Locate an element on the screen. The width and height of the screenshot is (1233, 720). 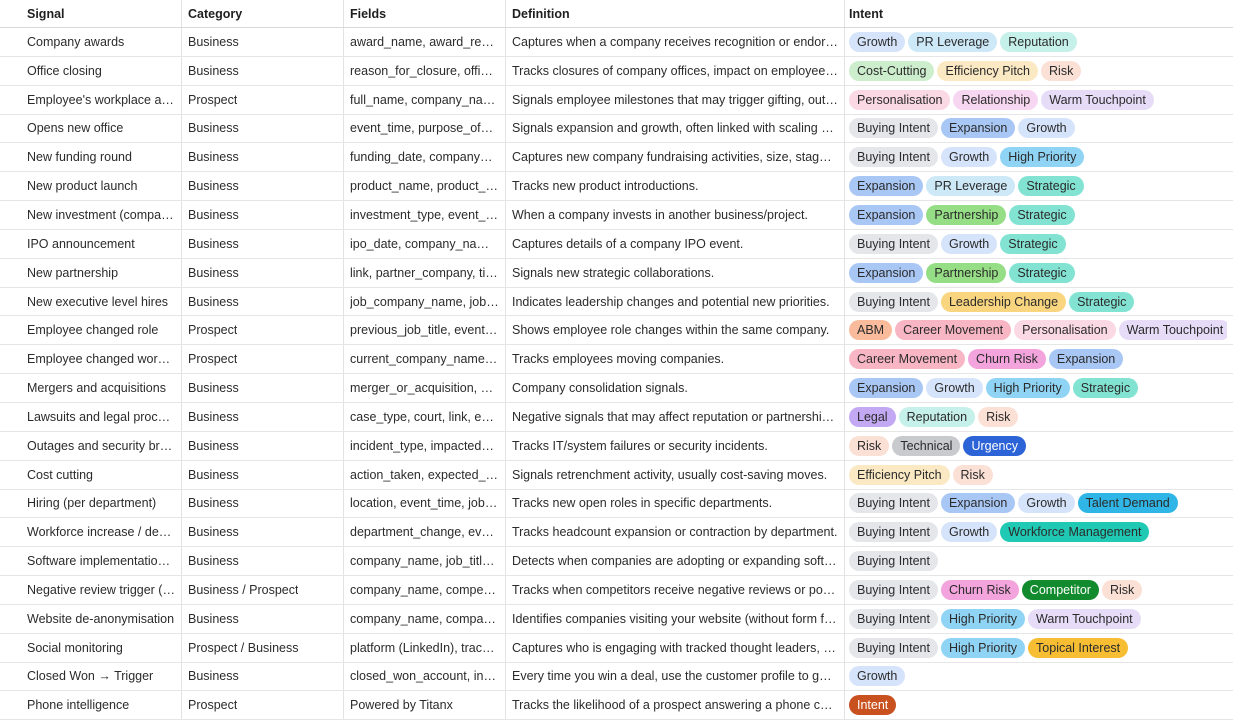
intent-tag: High Priority is located at coordinates (1027, 388).